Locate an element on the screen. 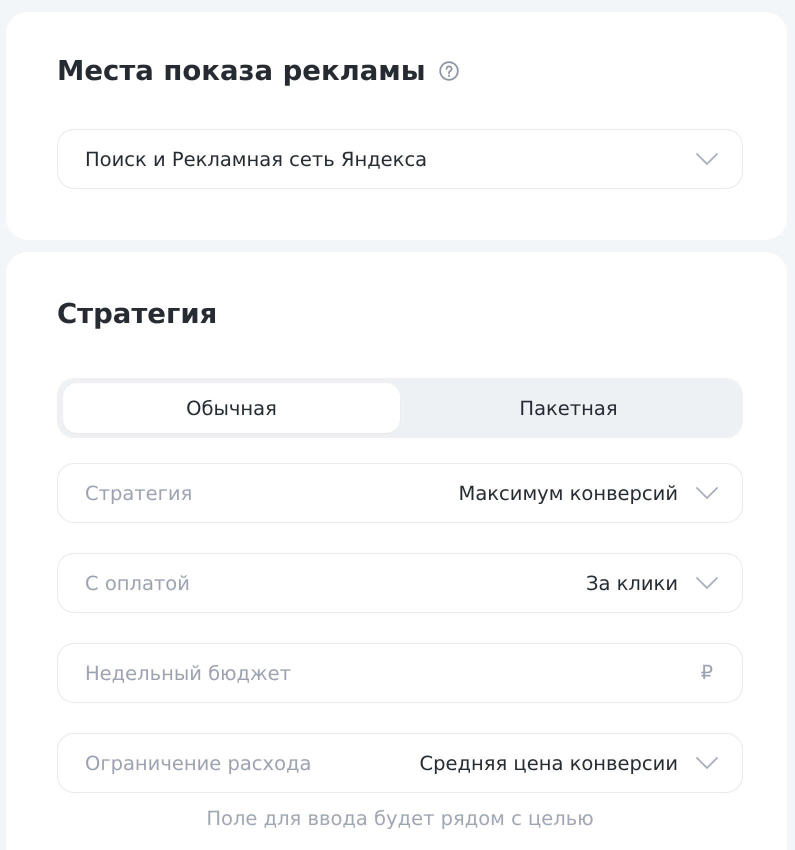 The height and width of the screenshot is (850, 795). dropdown: Поиск и Рекламная сеть Яндекса is located at coordinates (400, 159).